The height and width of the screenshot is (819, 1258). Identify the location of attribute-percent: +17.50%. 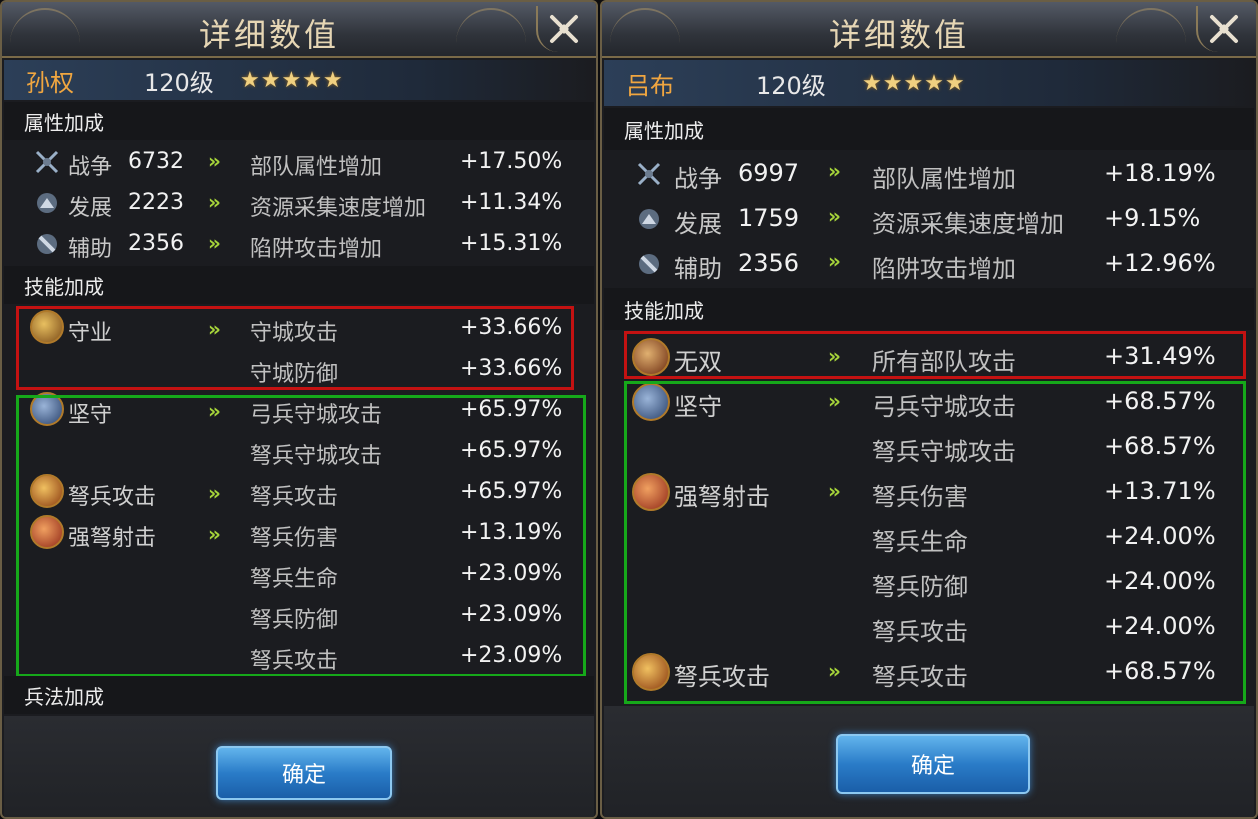
(511, 161).